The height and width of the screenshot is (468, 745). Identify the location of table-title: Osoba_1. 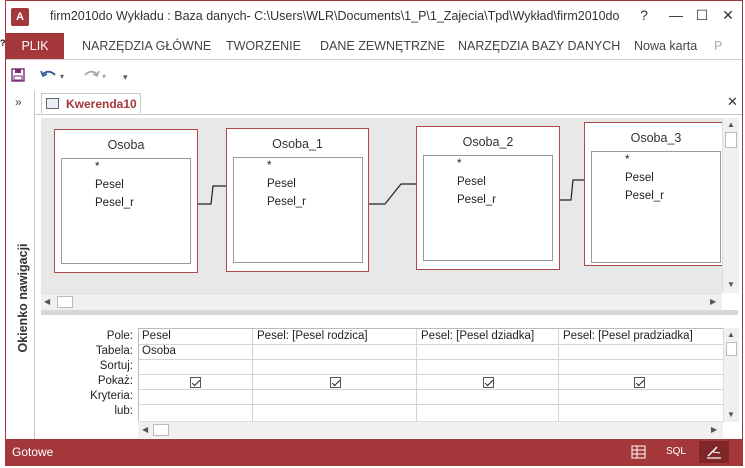
(297, 144).